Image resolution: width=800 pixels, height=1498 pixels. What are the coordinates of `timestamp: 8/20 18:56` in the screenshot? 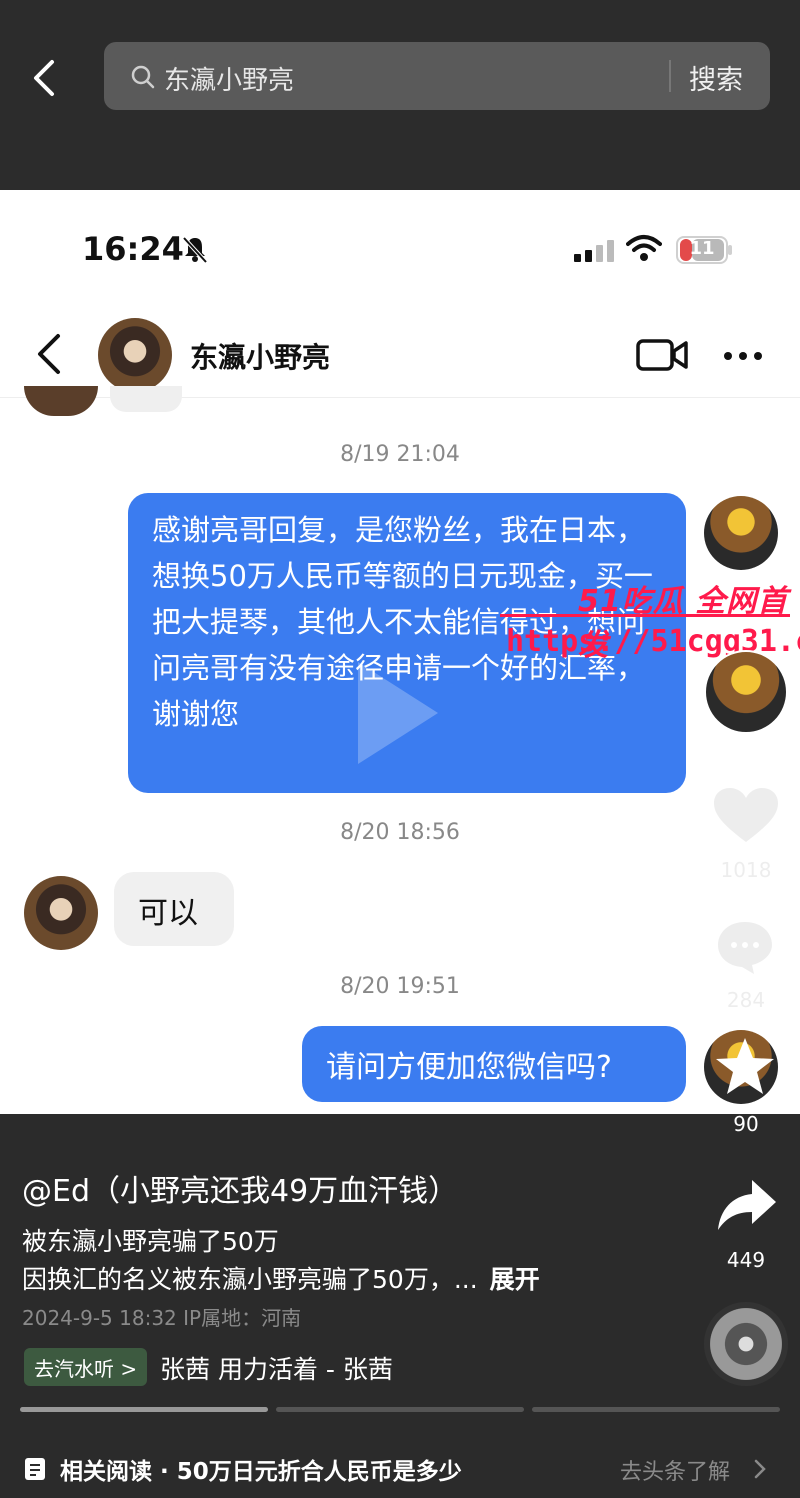 It's located at (400, 832).